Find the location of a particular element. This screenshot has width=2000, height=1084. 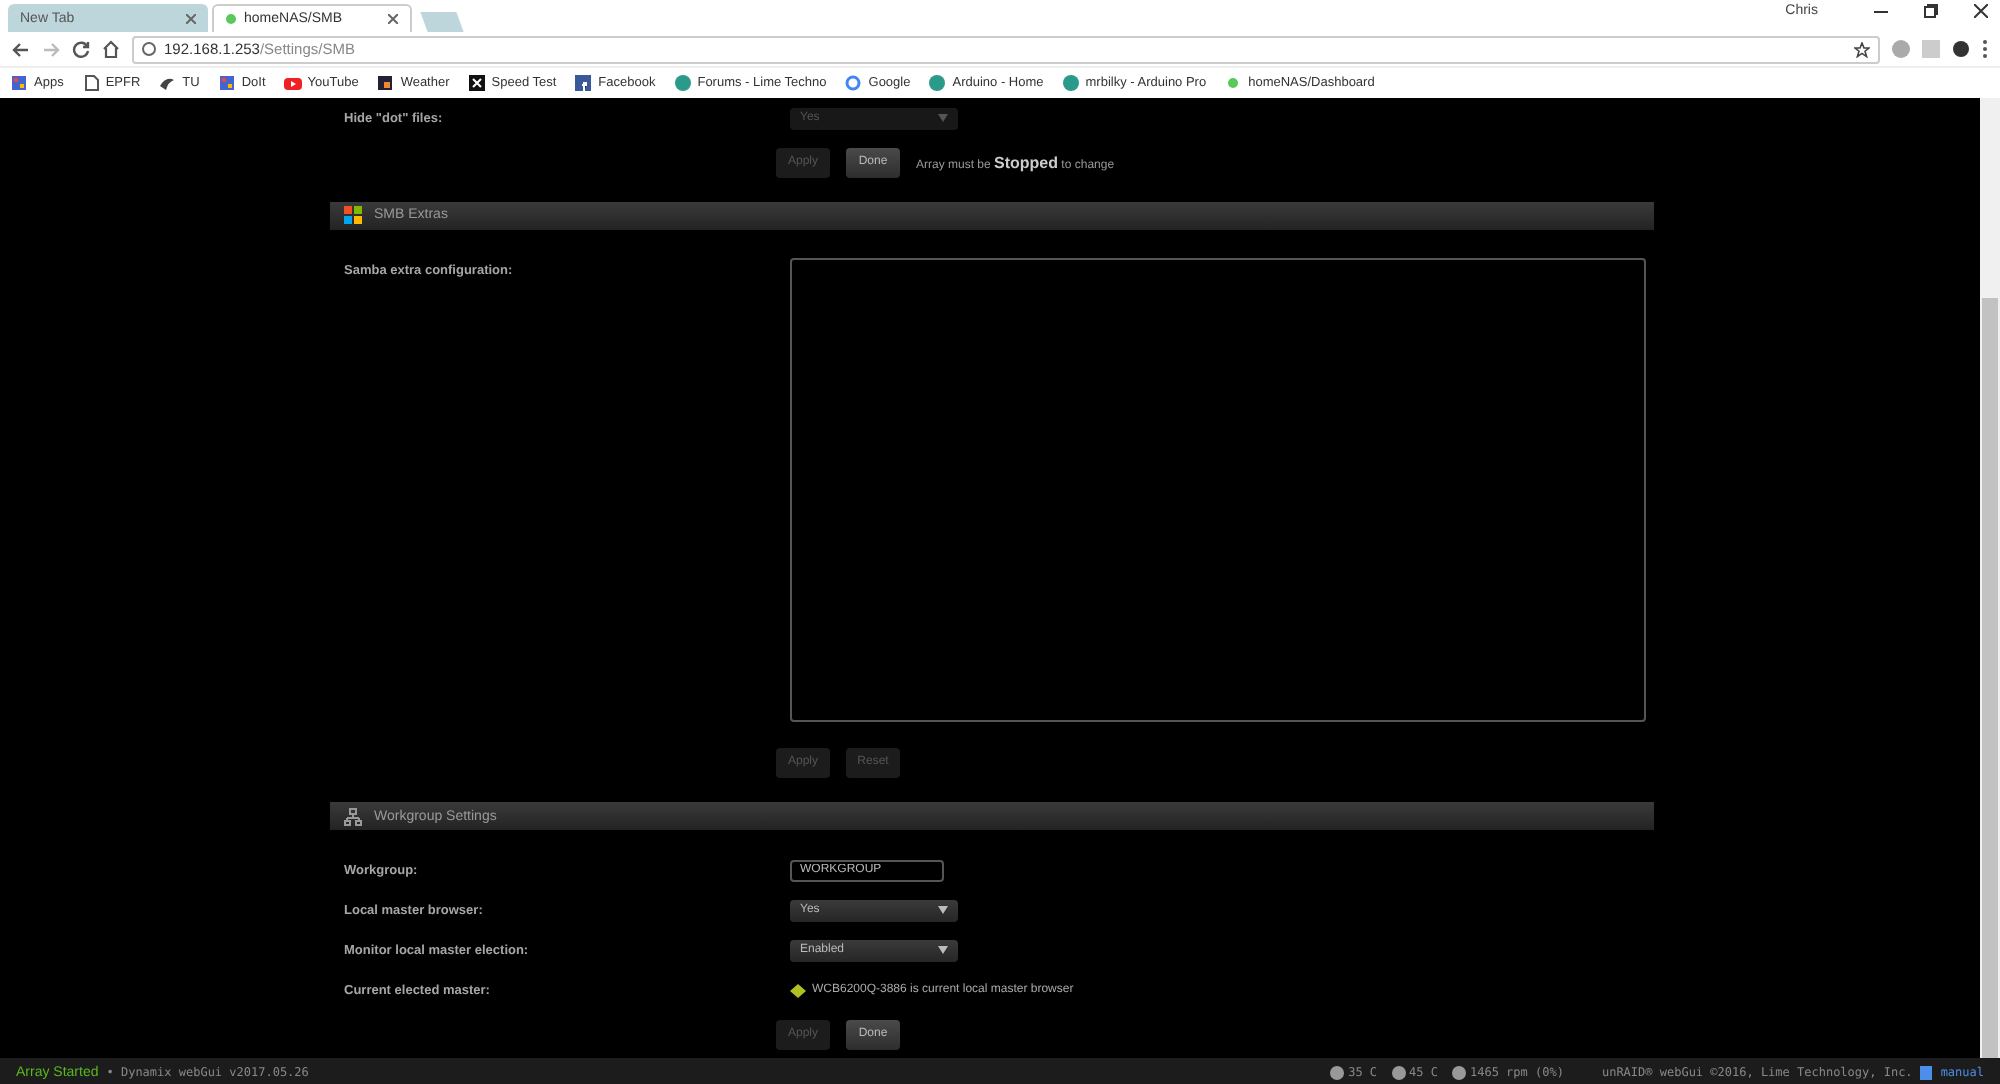

restore-icon is located at coordinates (1931, 11).